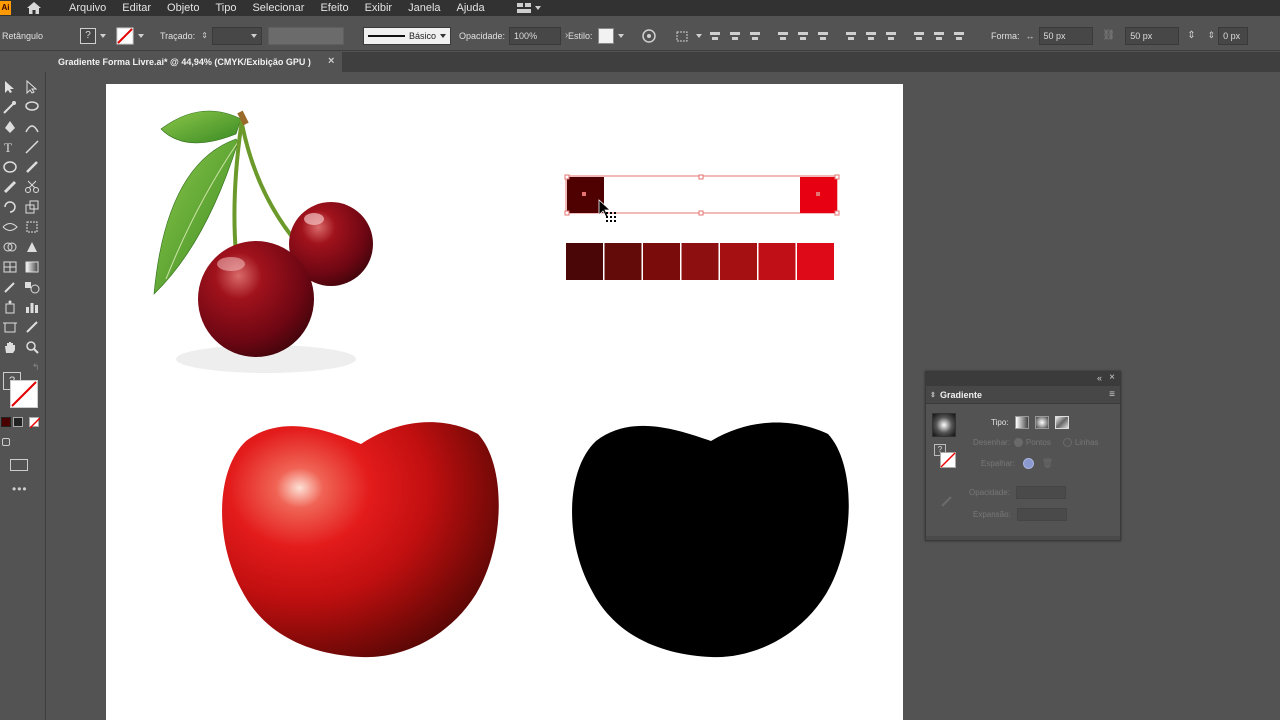  Describe the element at coordinates (18, 422) in the screenshot. I see `gradient-mode-icon` at that location.